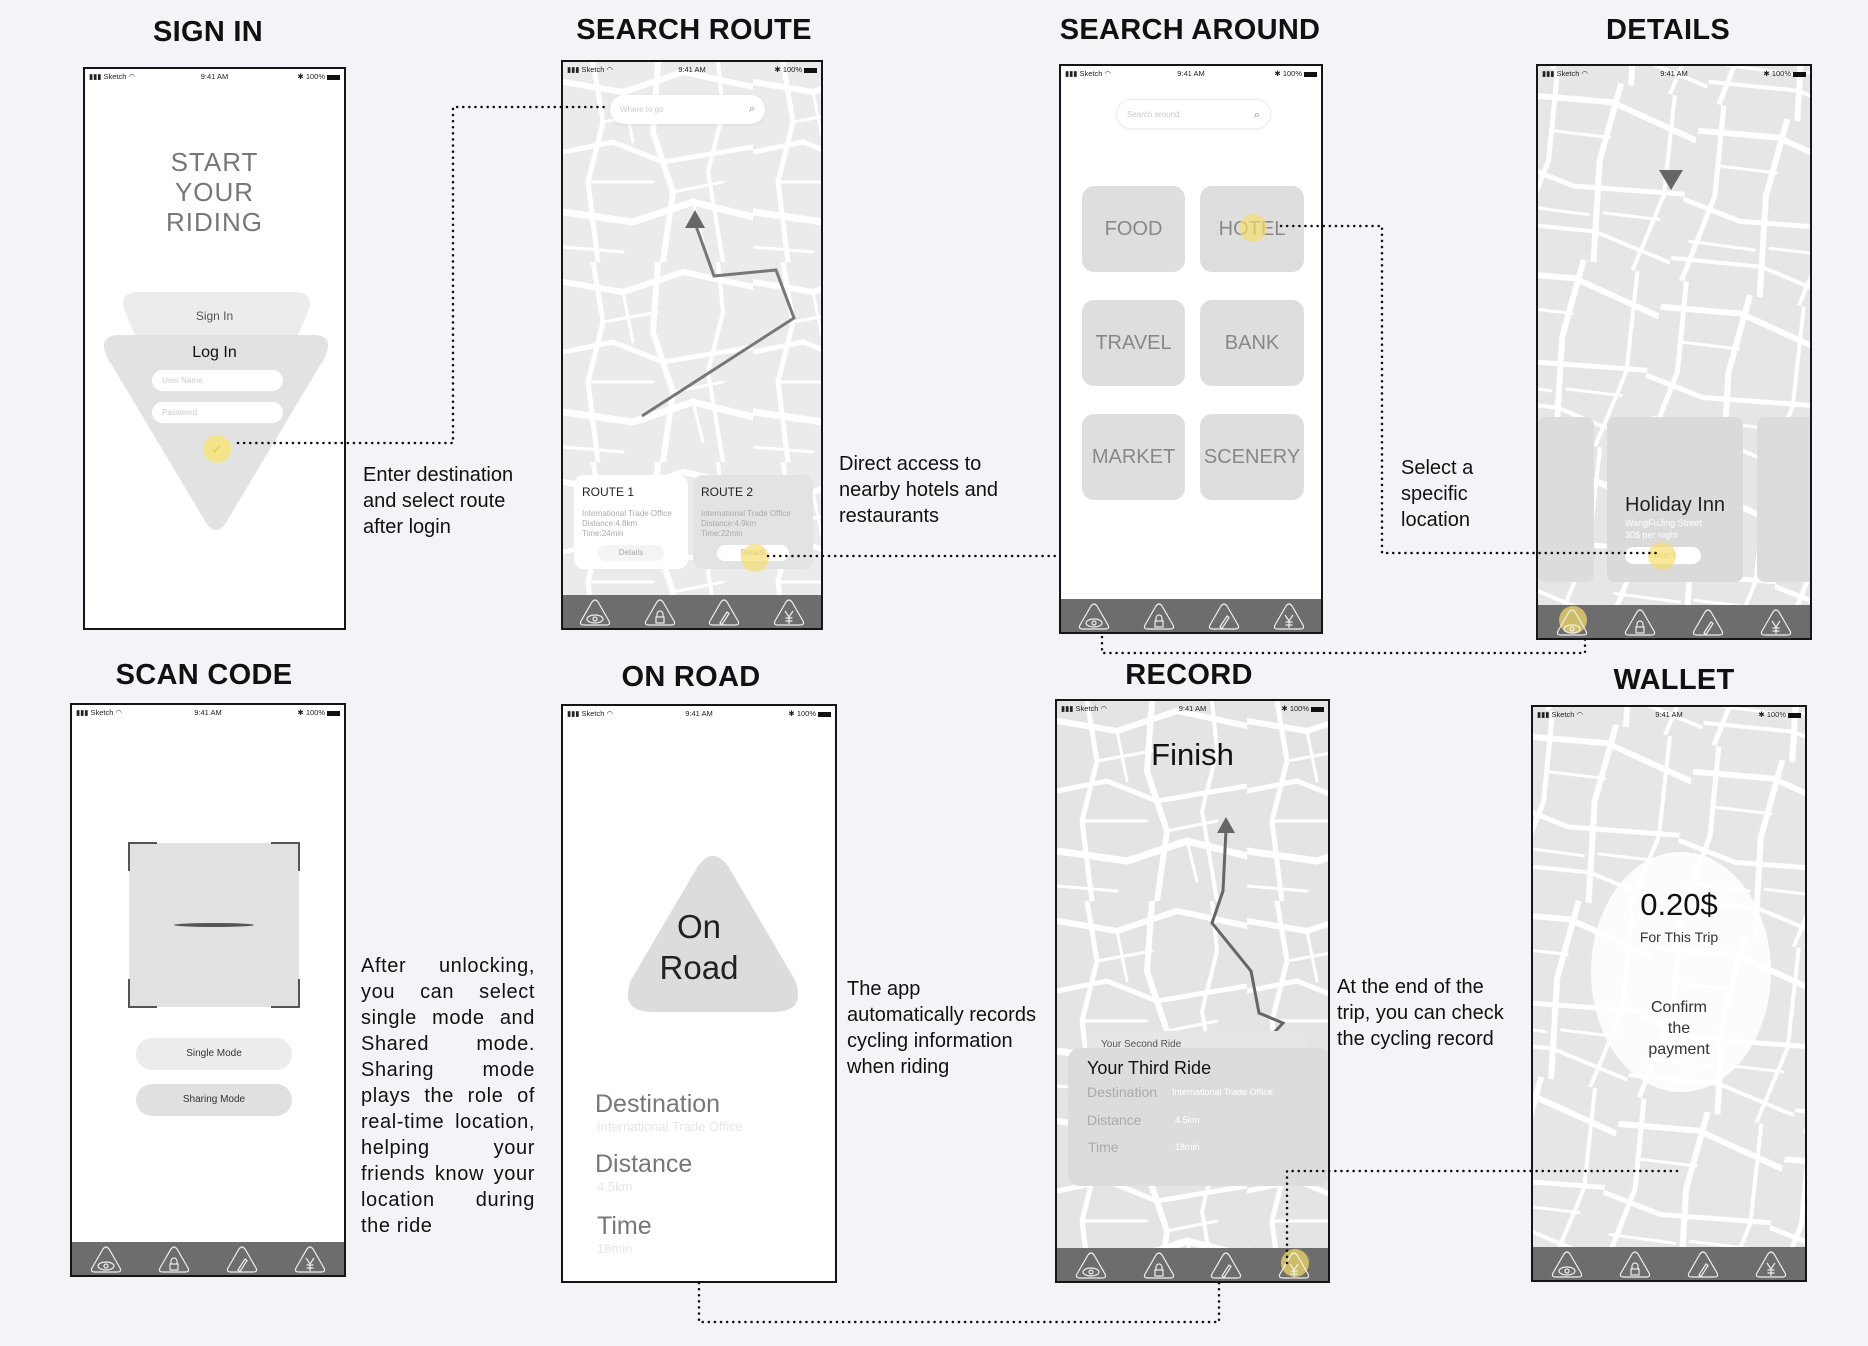 This screenshot has width=1868, height=1346. I want to click on qr-scanner-frame, so click(214, 925).